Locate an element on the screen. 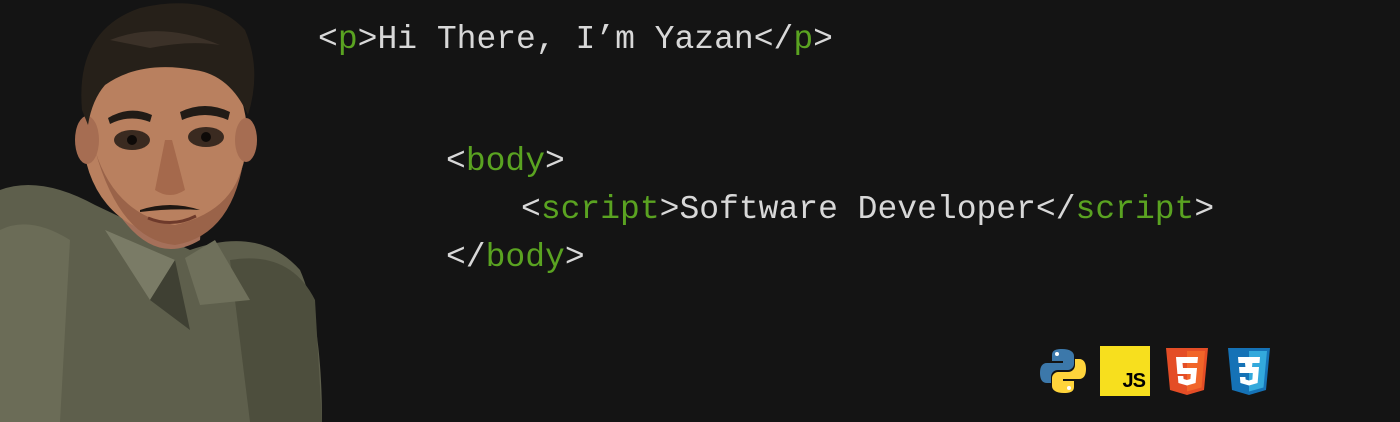 The image size is (1400, 422). body-open-line: <body> is located at coordinates (505, 161).